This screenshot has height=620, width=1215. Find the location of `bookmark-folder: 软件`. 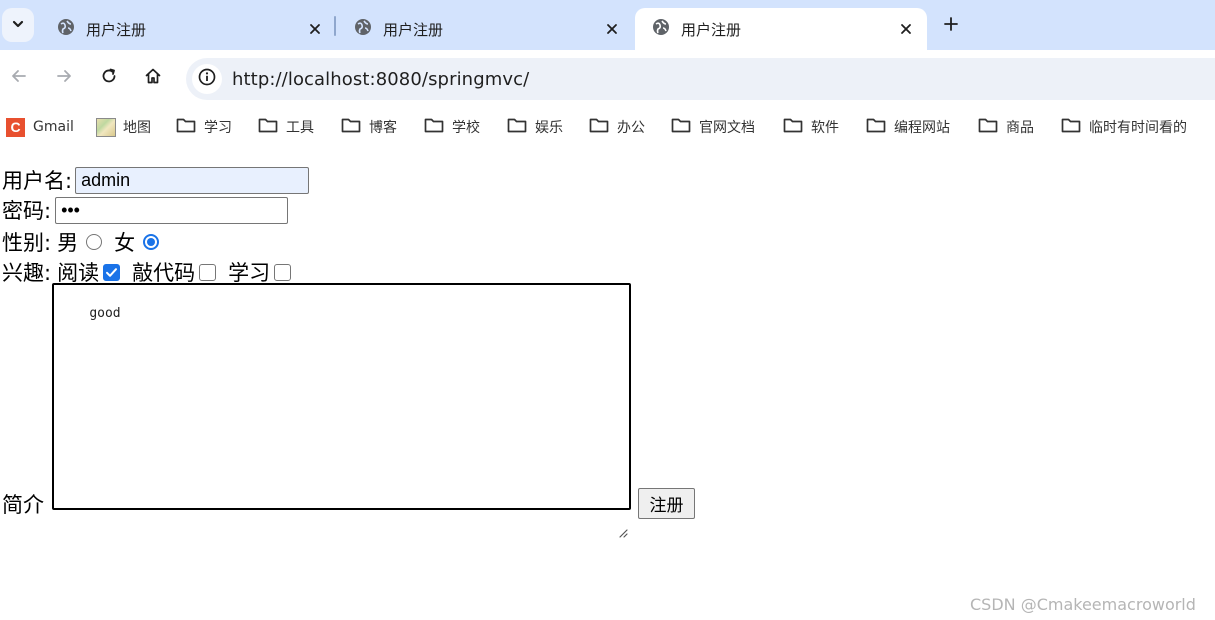

bookmark-folder: 软件 is located at coordinates (811, 127).